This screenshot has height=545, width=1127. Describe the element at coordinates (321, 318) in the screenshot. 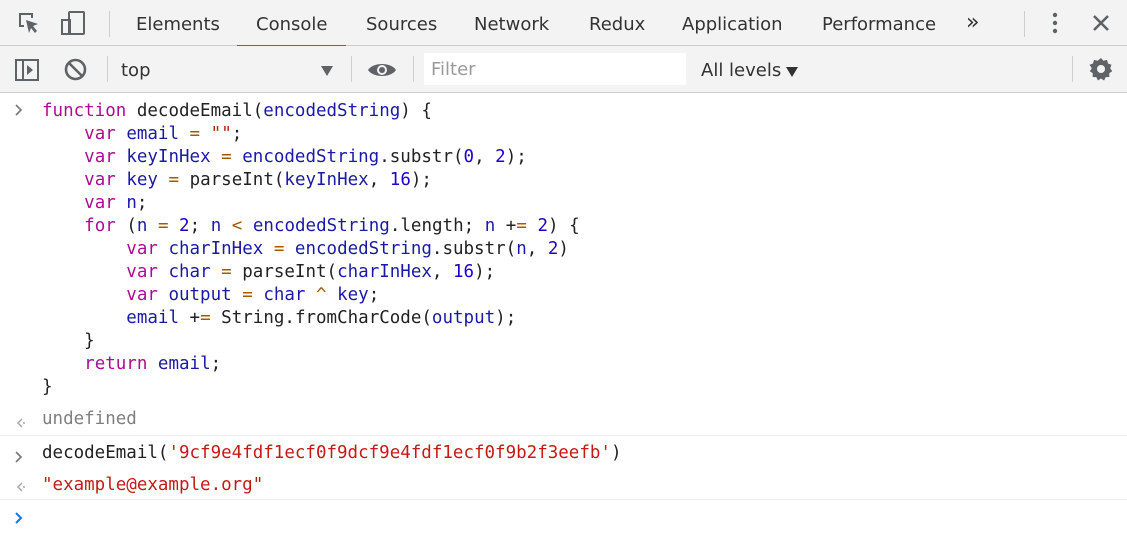

I see `code-line: email += String.fromCharCode(output);` at that location.